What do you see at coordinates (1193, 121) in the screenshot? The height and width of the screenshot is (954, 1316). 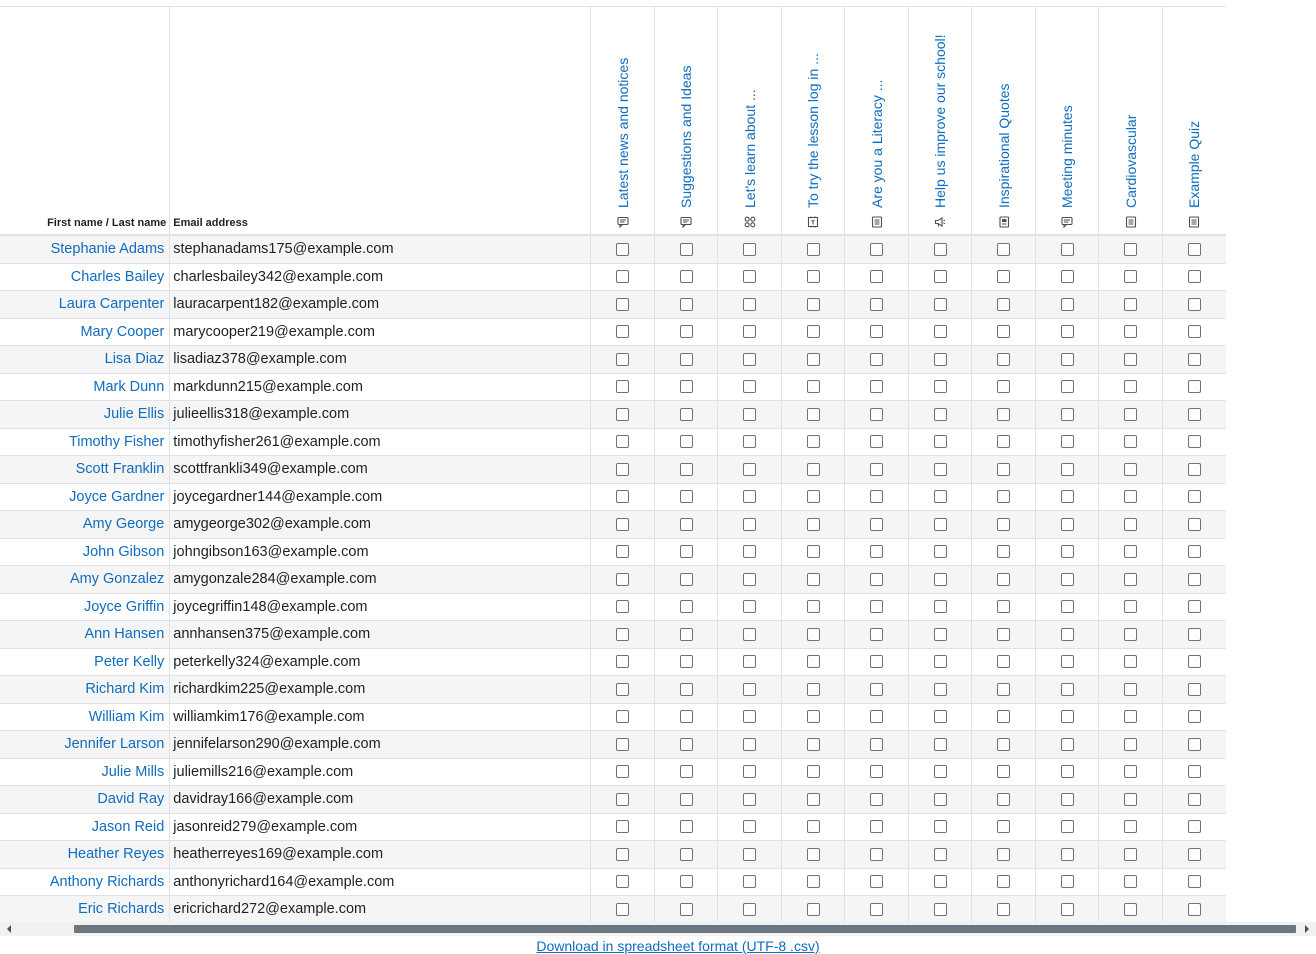 I see `activity-header-10: Example Quiz` at bounding box center [1193, 121].